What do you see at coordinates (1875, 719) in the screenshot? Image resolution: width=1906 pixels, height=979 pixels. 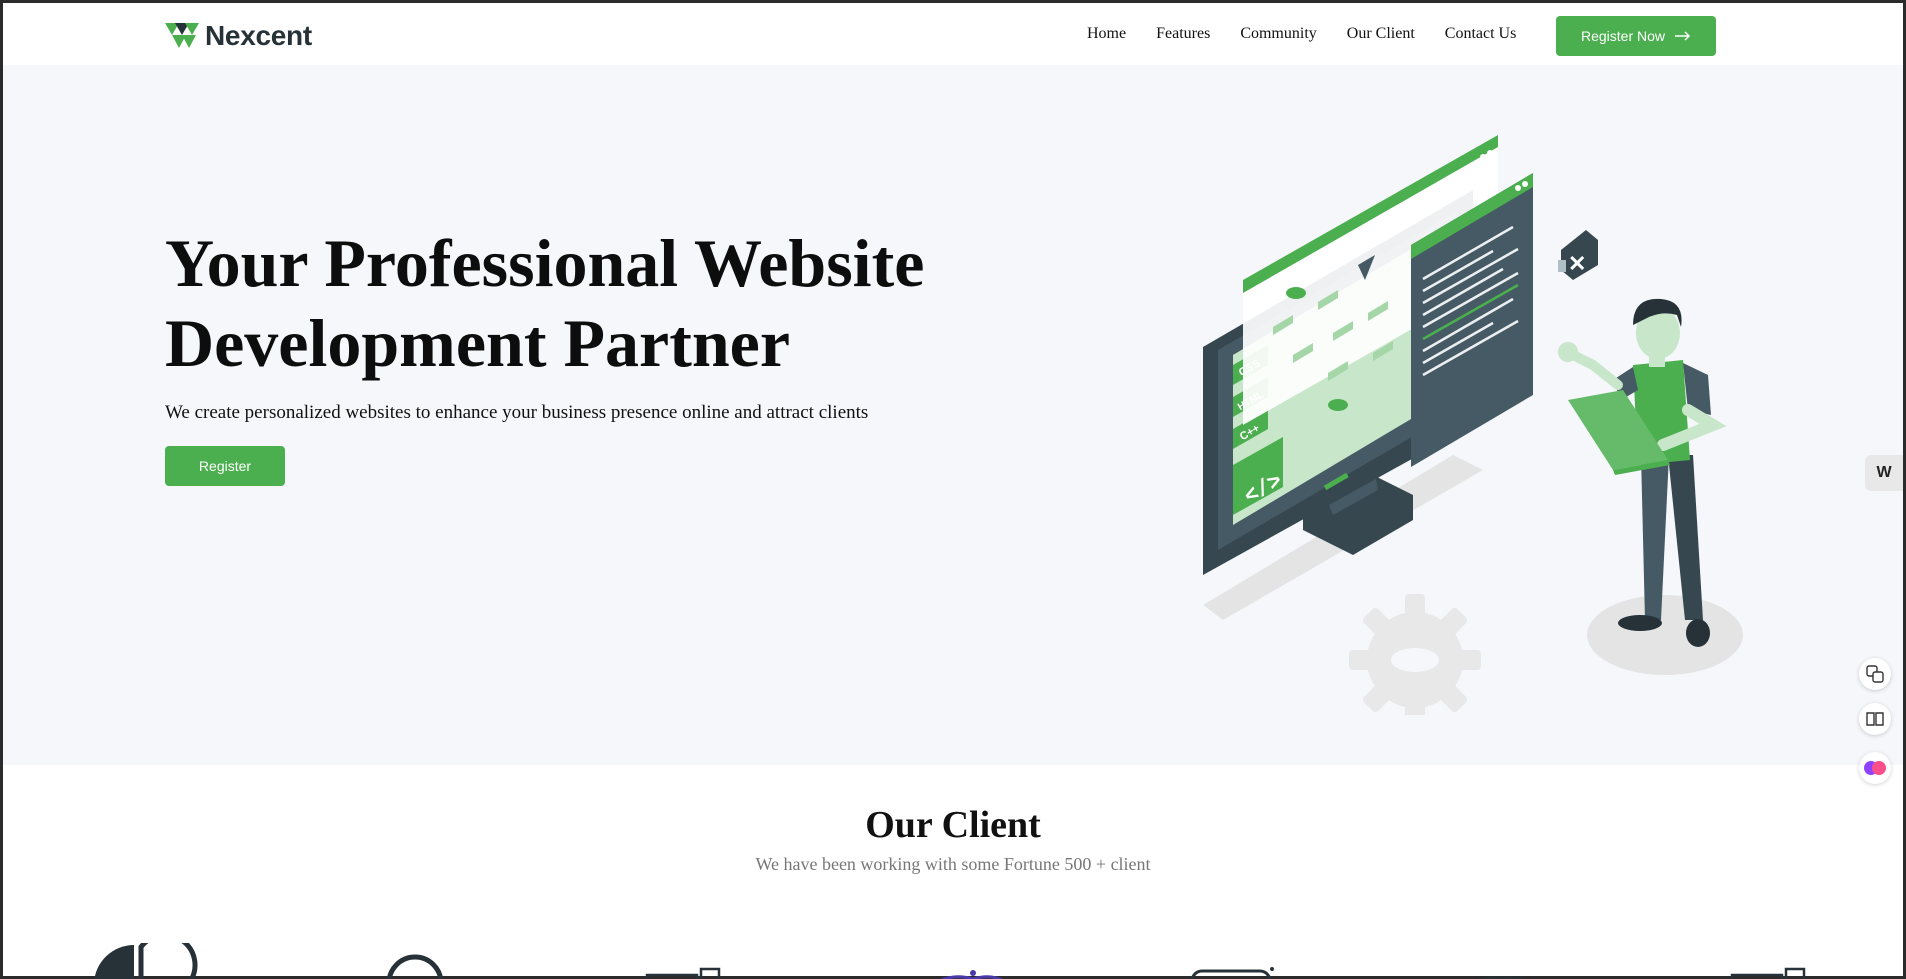 I see `book-icon` at bounding box center [1875, 719].